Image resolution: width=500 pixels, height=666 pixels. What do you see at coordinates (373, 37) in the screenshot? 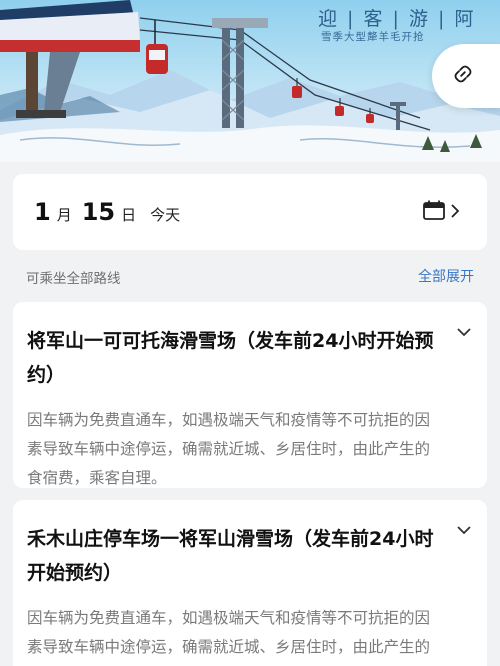
I see `banner-subtitle: 雪季大型犛羊毛开抢` at bounding box center [373, 37].